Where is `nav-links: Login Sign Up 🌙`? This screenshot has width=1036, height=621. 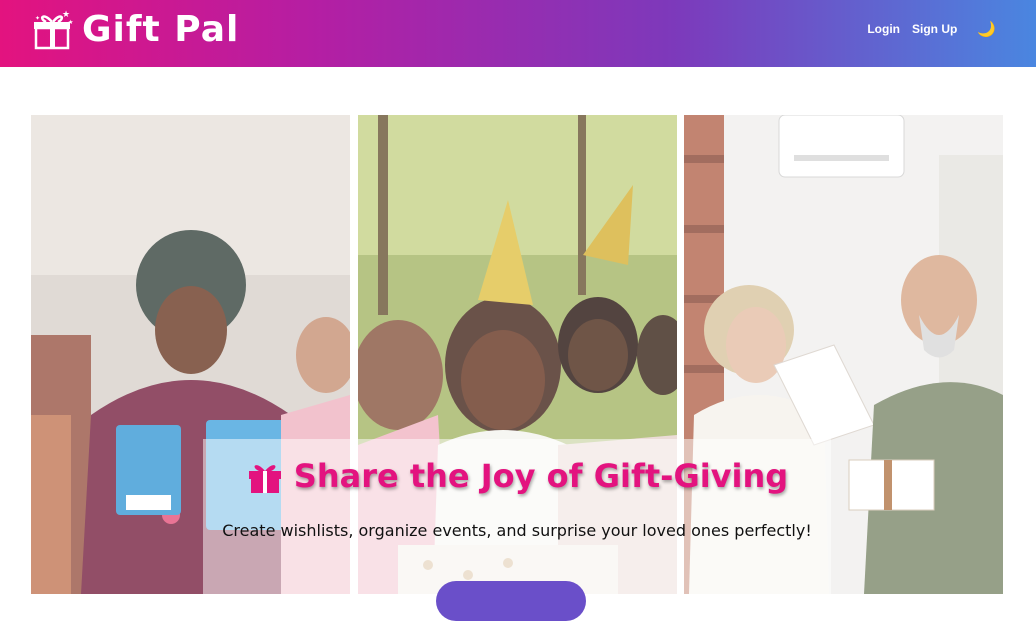
nav-links: Login Sign Up 🌙 is located at coordinates (925, 28).